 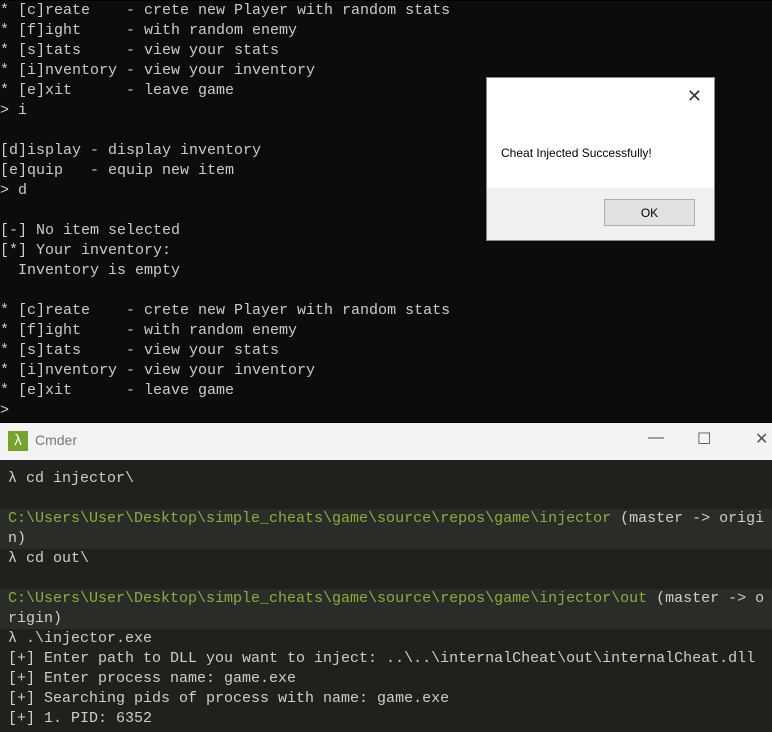 What do you see at coordinates (649, 212) in the screenshot?
I see `ok-button: OK` at bounding box center [649, 212].